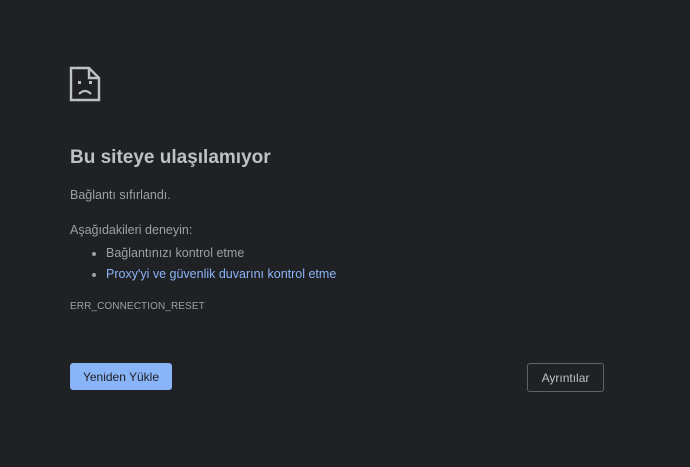 The height and width of the screenshot is (467, 690). Describe the element at coordinates (175, 253) in the screenshot. I see `suggestion-label: Bağlantınızı kontrol etme` at that location.